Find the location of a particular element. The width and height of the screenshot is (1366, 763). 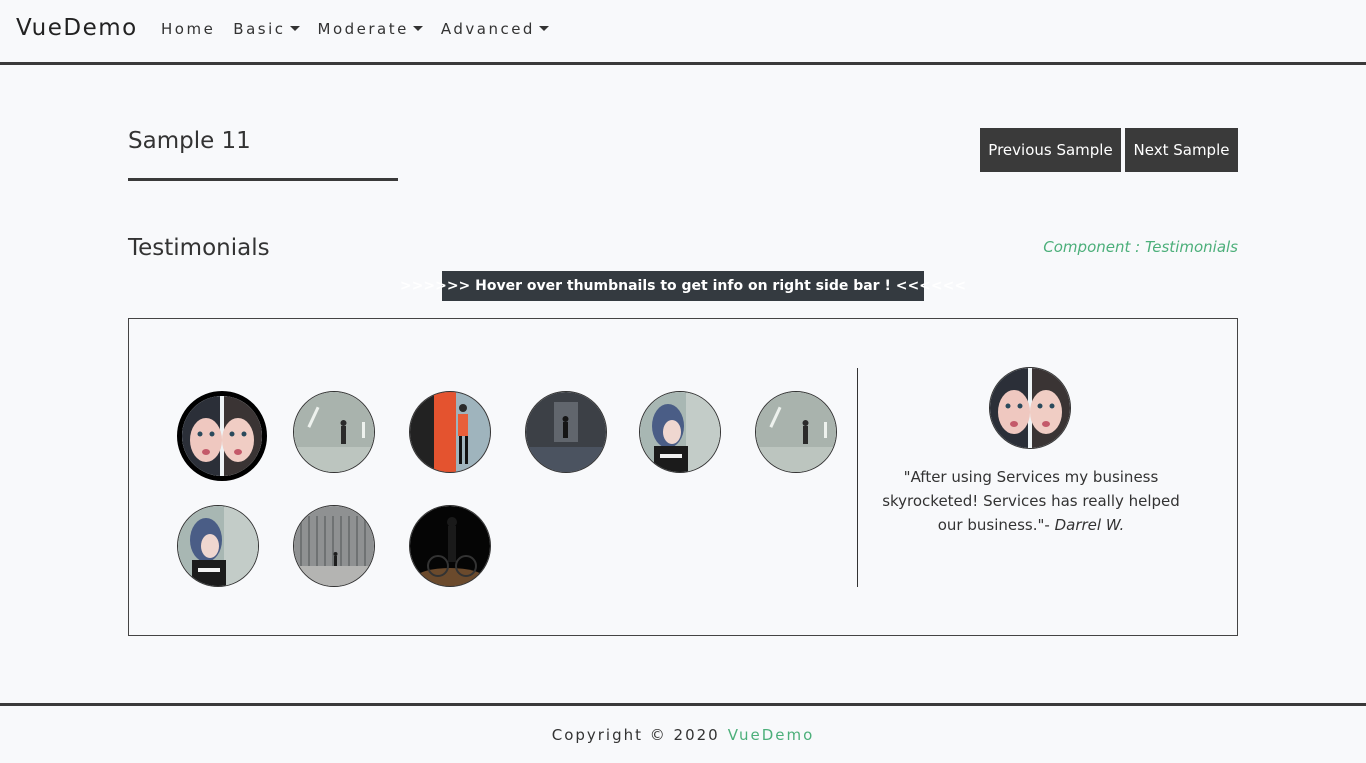

nav-menu: Home Basic Moderate Advanced is located at coordinates (364, 29).